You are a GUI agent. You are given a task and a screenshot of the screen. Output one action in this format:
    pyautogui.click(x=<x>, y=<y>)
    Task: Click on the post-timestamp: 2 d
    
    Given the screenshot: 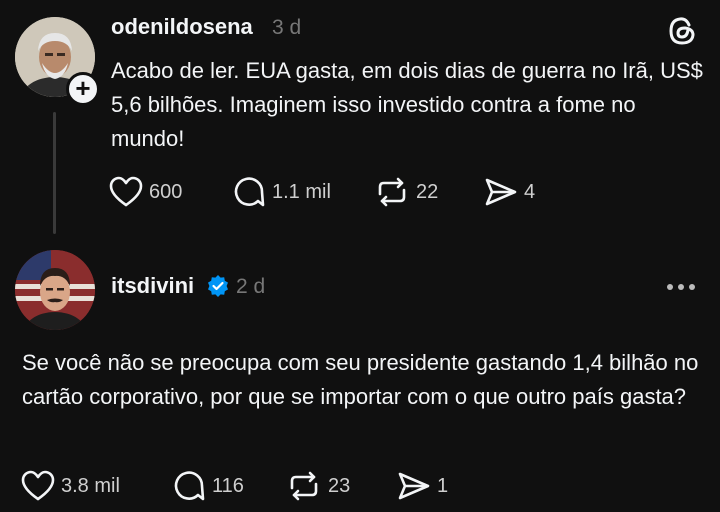 What is the action you would take?
    pyautogui.click(x=251, y=286)
    